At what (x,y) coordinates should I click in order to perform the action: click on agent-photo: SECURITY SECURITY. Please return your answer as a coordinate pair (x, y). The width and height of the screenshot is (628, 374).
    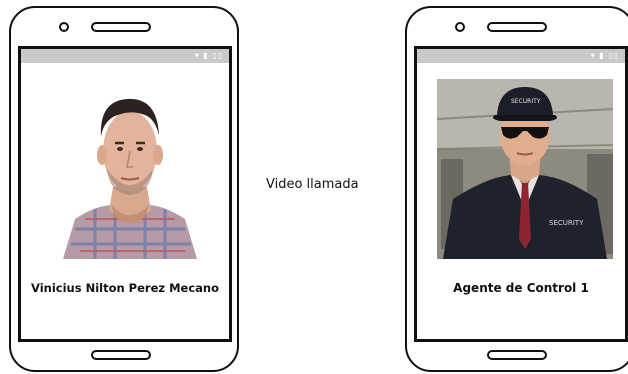
    Looking at the image, I should click on (525, 169).